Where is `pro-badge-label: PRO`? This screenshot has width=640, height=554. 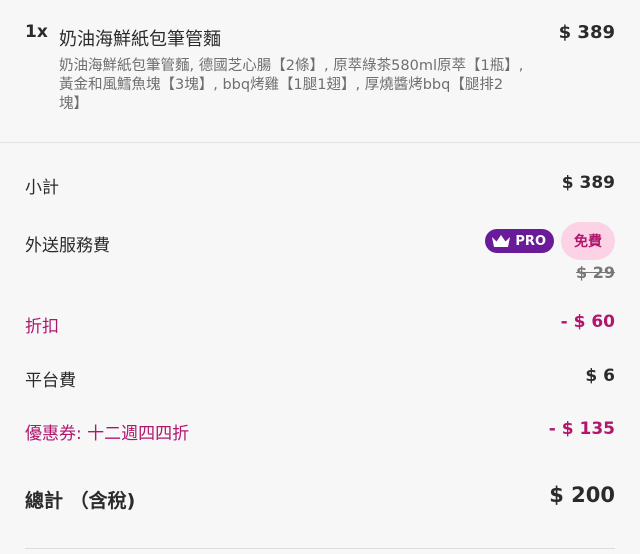
pro-badge-label: PRO is located at coordinates (530, 241).